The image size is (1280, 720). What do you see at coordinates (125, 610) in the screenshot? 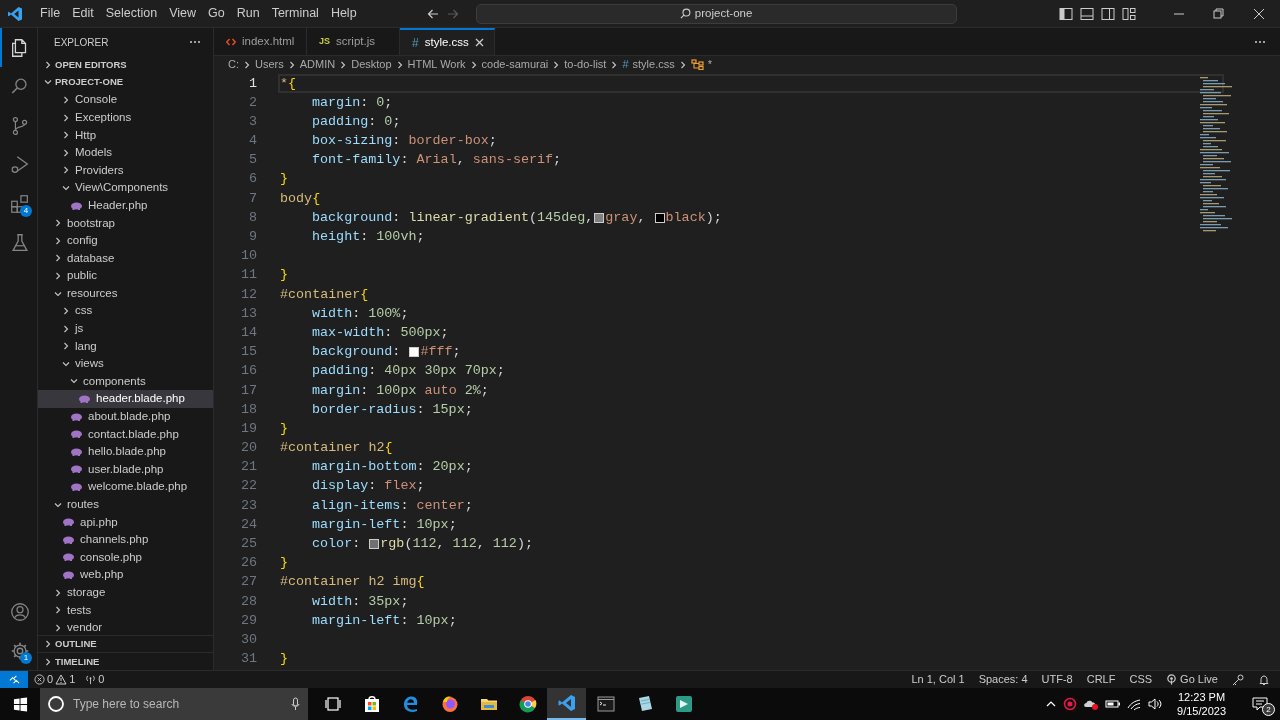
I see `tree-item: tests` at bounding box center [125, 610].